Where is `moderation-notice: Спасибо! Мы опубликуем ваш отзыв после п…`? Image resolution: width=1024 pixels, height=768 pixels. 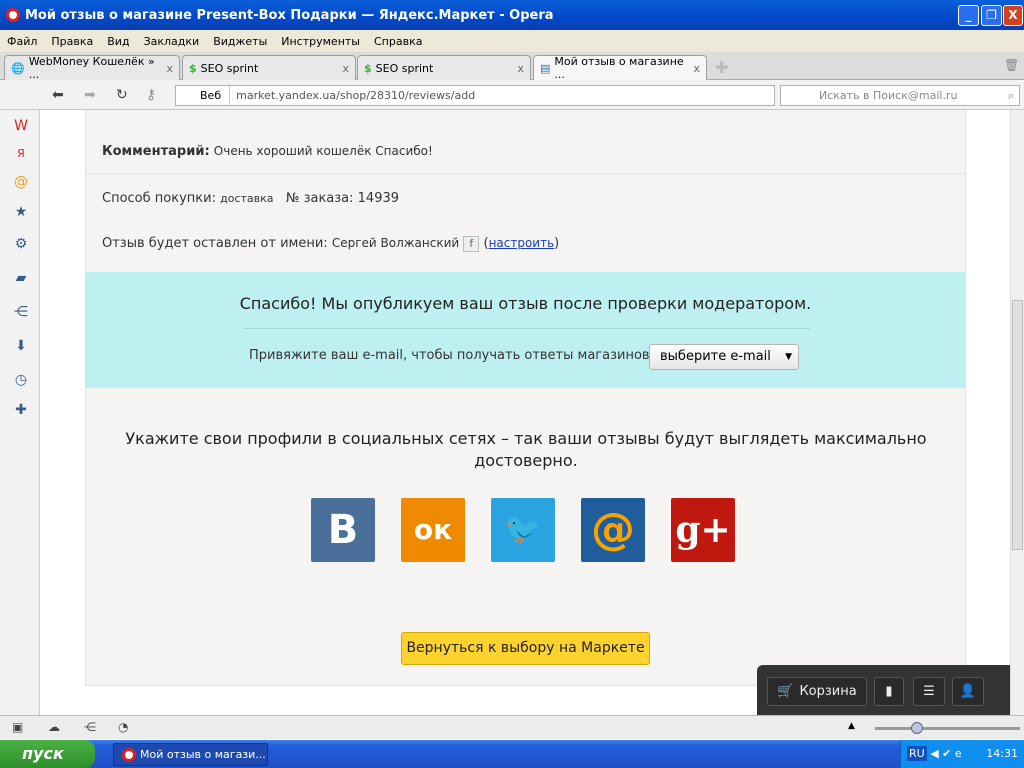
moderation-notice: Спасибо! Мы опубликуем ваш отзыв после п… is located at coordinates (525, 330).